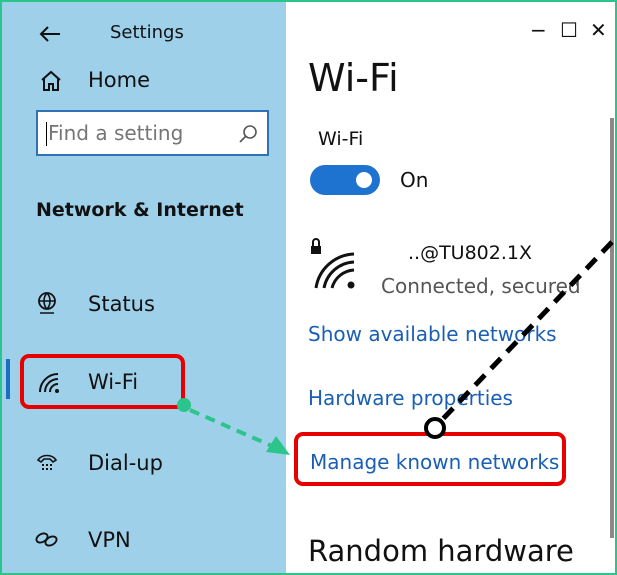 This screenshot has width=617, height=575. What do you see at coordinates (353, 78) in the screenshot?
I see `page-title: Wi-Fi` at bounding box center [353, 78].